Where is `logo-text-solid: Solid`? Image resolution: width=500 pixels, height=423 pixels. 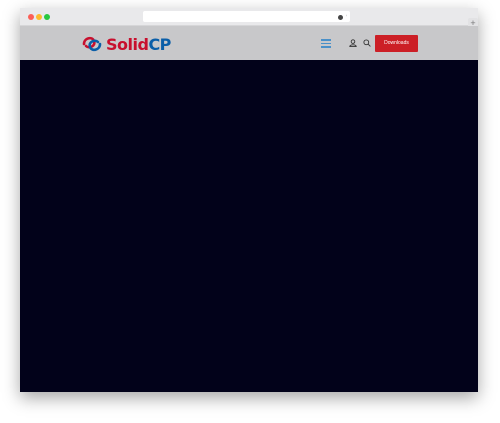
logo-text-solid: Solid is located at coordinates (127, 44).